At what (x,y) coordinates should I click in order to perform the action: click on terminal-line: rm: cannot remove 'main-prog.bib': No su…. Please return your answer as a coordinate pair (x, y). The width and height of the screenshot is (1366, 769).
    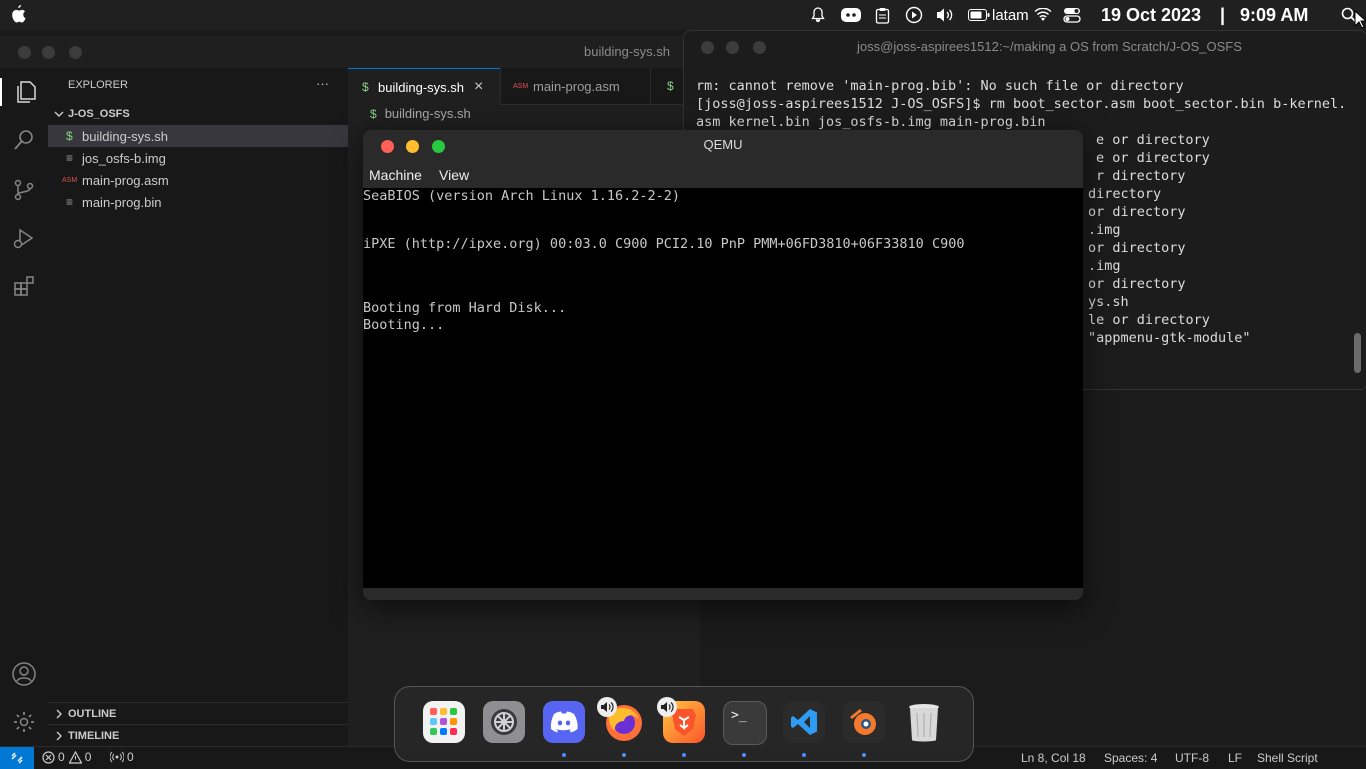
    Looking at the image, I should click on (940, 86).